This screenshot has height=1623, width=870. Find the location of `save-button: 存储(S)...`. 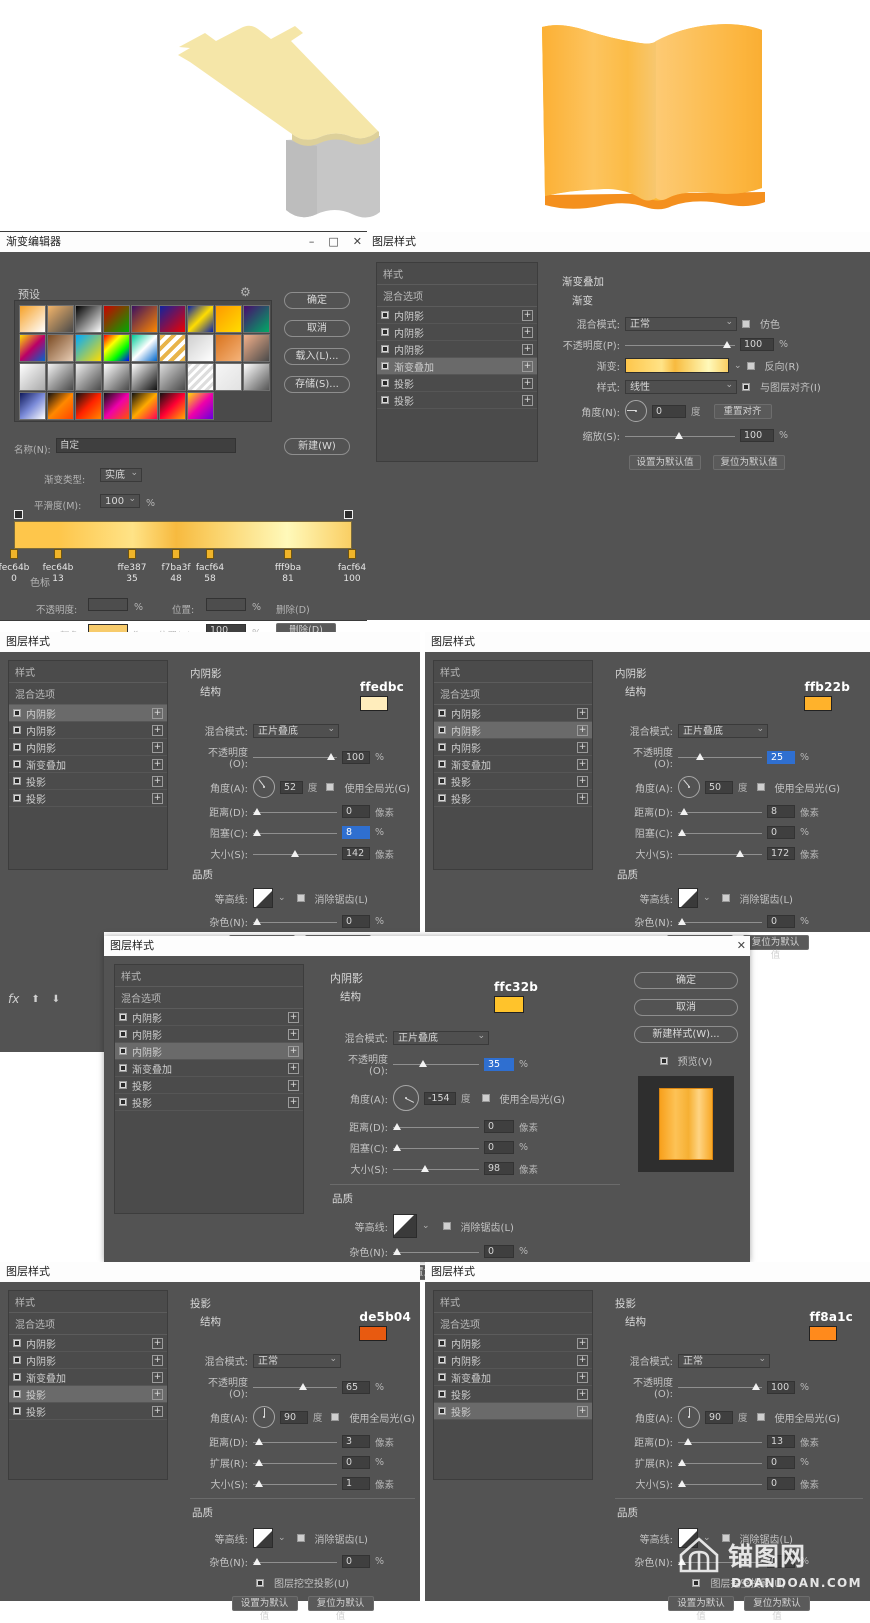

save-button: 存储(S)... is located at coordinates (317, 384).